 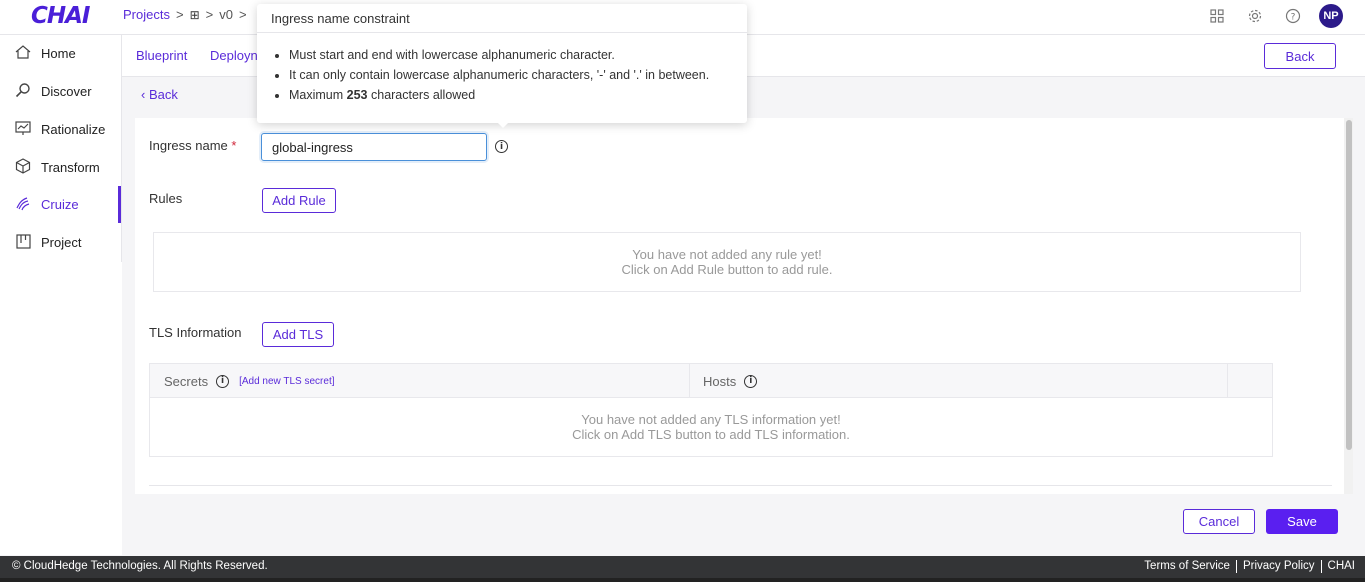 I want to click on rules-empty-line1: You have not added any rule yet!, so click(x=727, y=254).